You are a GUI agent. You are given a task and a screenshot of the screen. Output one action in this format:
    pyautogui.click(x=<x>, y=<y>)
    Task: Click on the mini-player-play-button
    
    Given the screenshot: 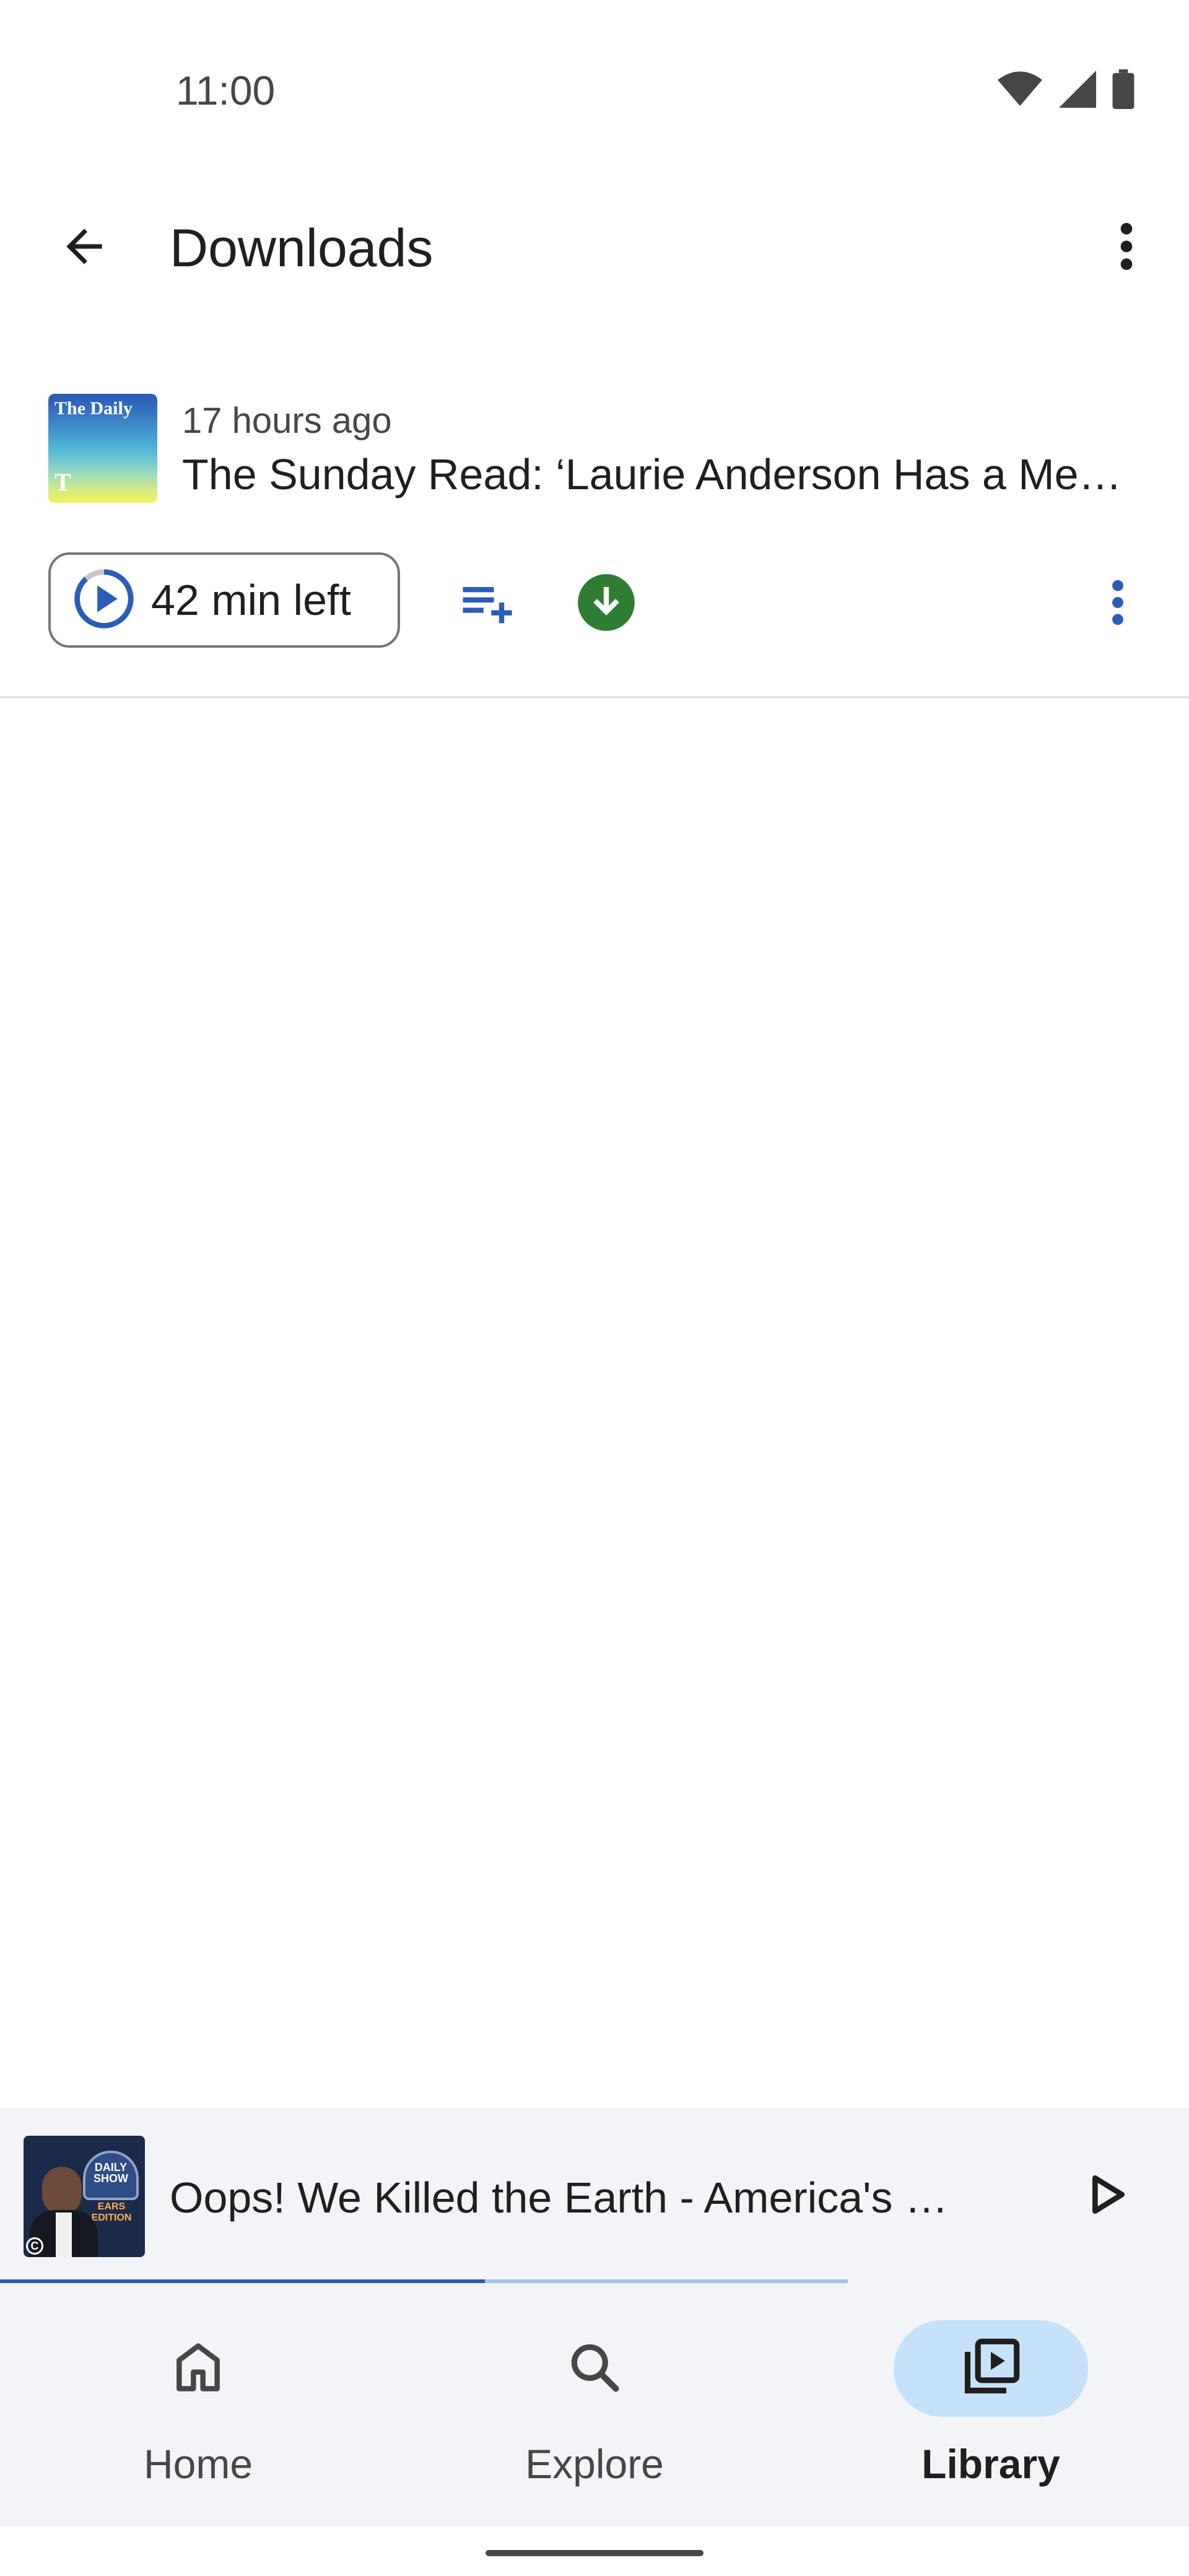 What is the action you would take?
    pyautogui.click(x=1105, y=2196)
    